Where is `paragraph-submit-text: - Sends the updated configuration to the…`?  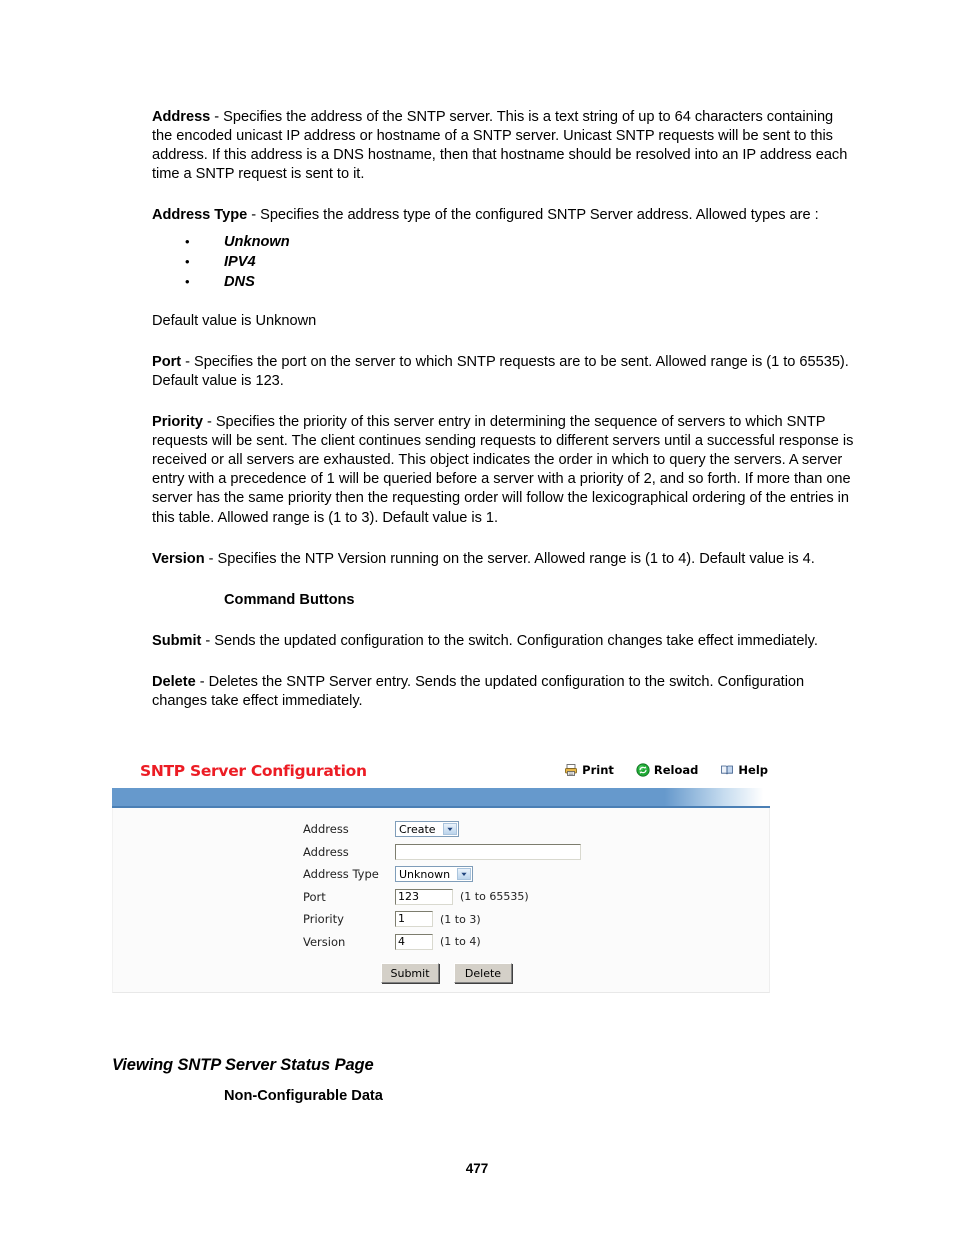
paragraph-submit-text: - Sends the updated configuration to the… is located at coordinates (509, 640).